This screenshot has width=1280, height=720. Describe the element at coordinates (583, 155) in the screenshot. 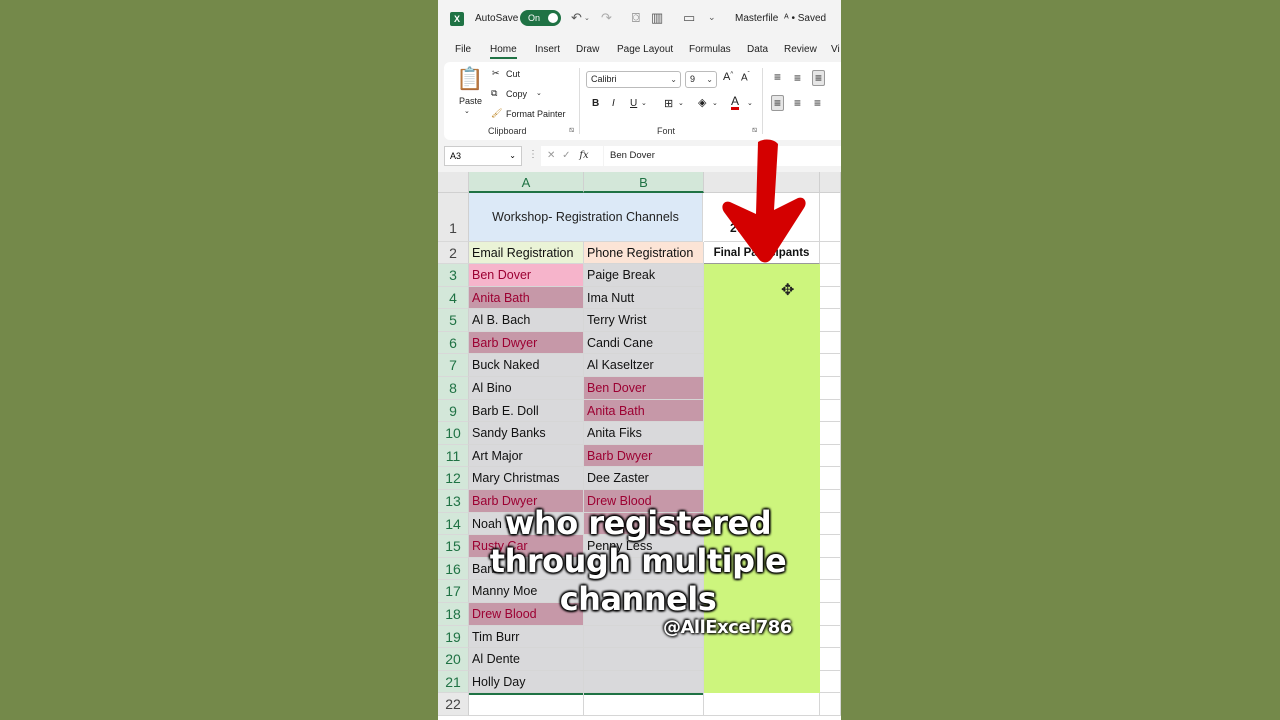

I see `fx-icon: fx` at that location.